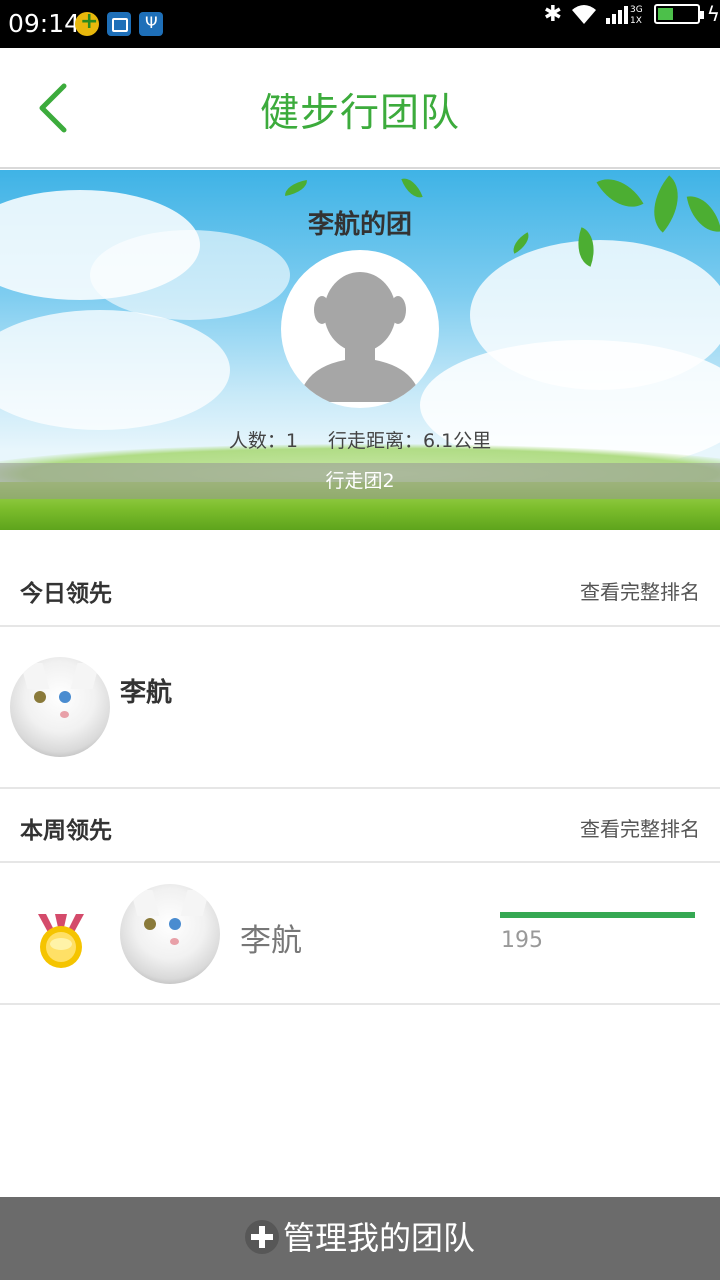  I want to click on status-bar: 09:14 ✱ 3G 1X ϟ, so click(360, 24).